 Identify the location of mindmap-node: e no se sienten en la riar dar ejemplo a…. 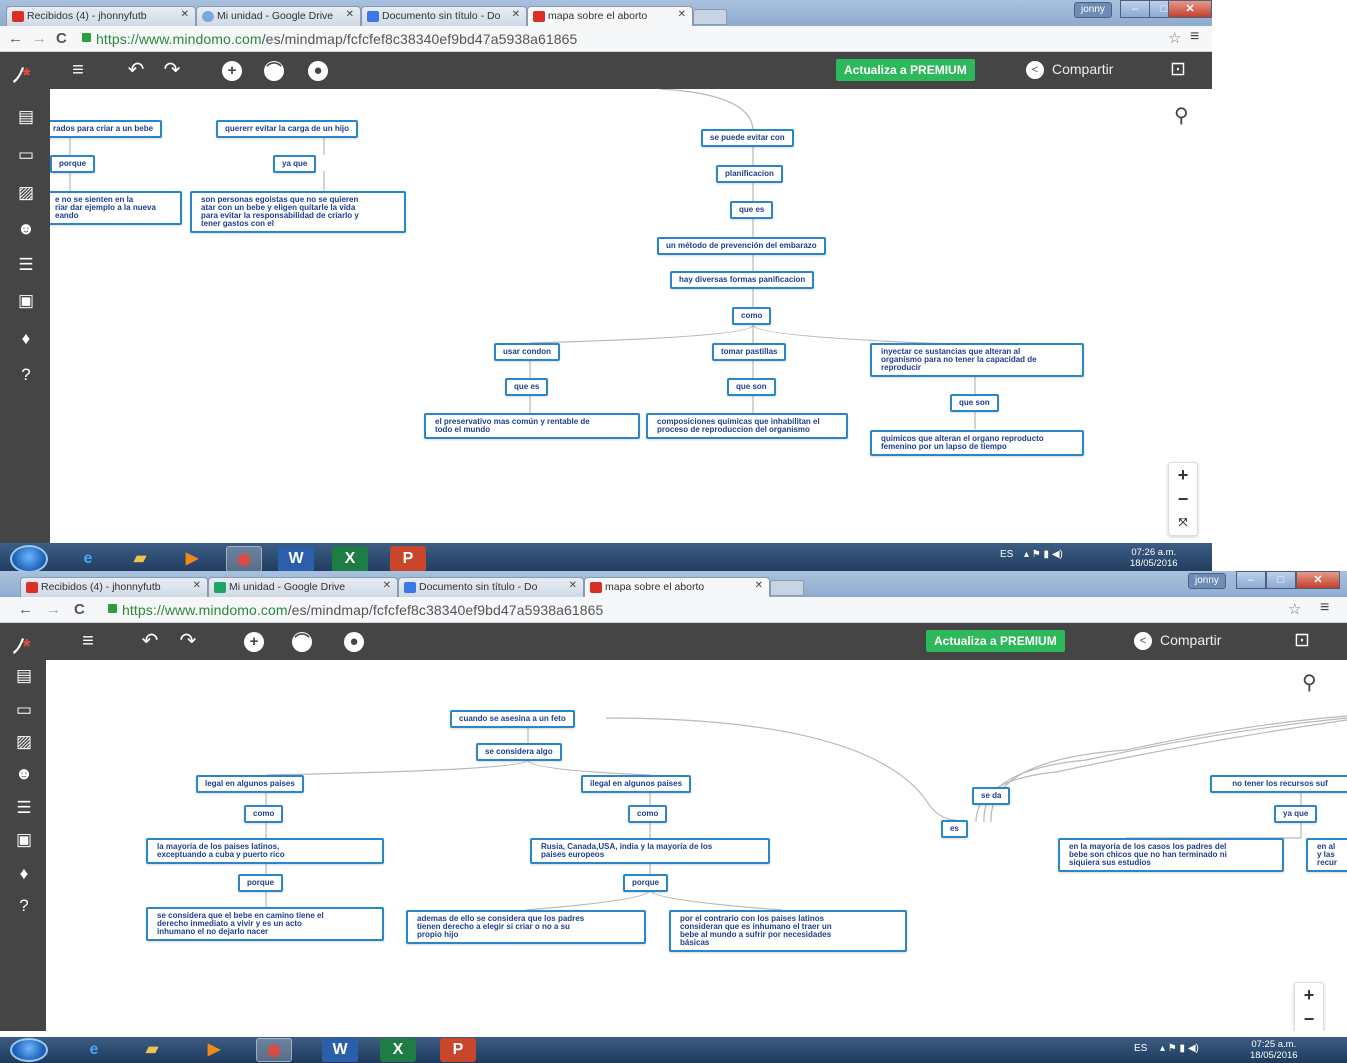
(116, 208).